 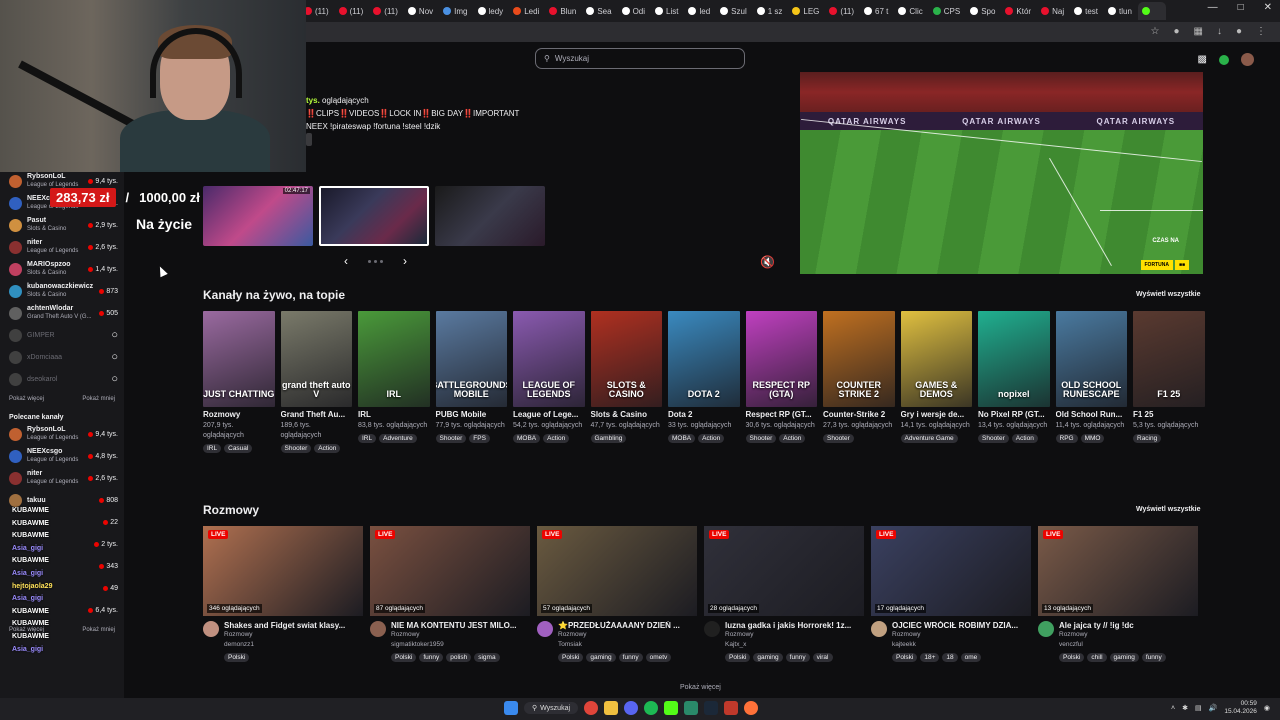 What do you see at coordinates (1185, 708) in the screenshot?
I see `bluetooth-icon: ✱` at bounding box center [1185, 708].